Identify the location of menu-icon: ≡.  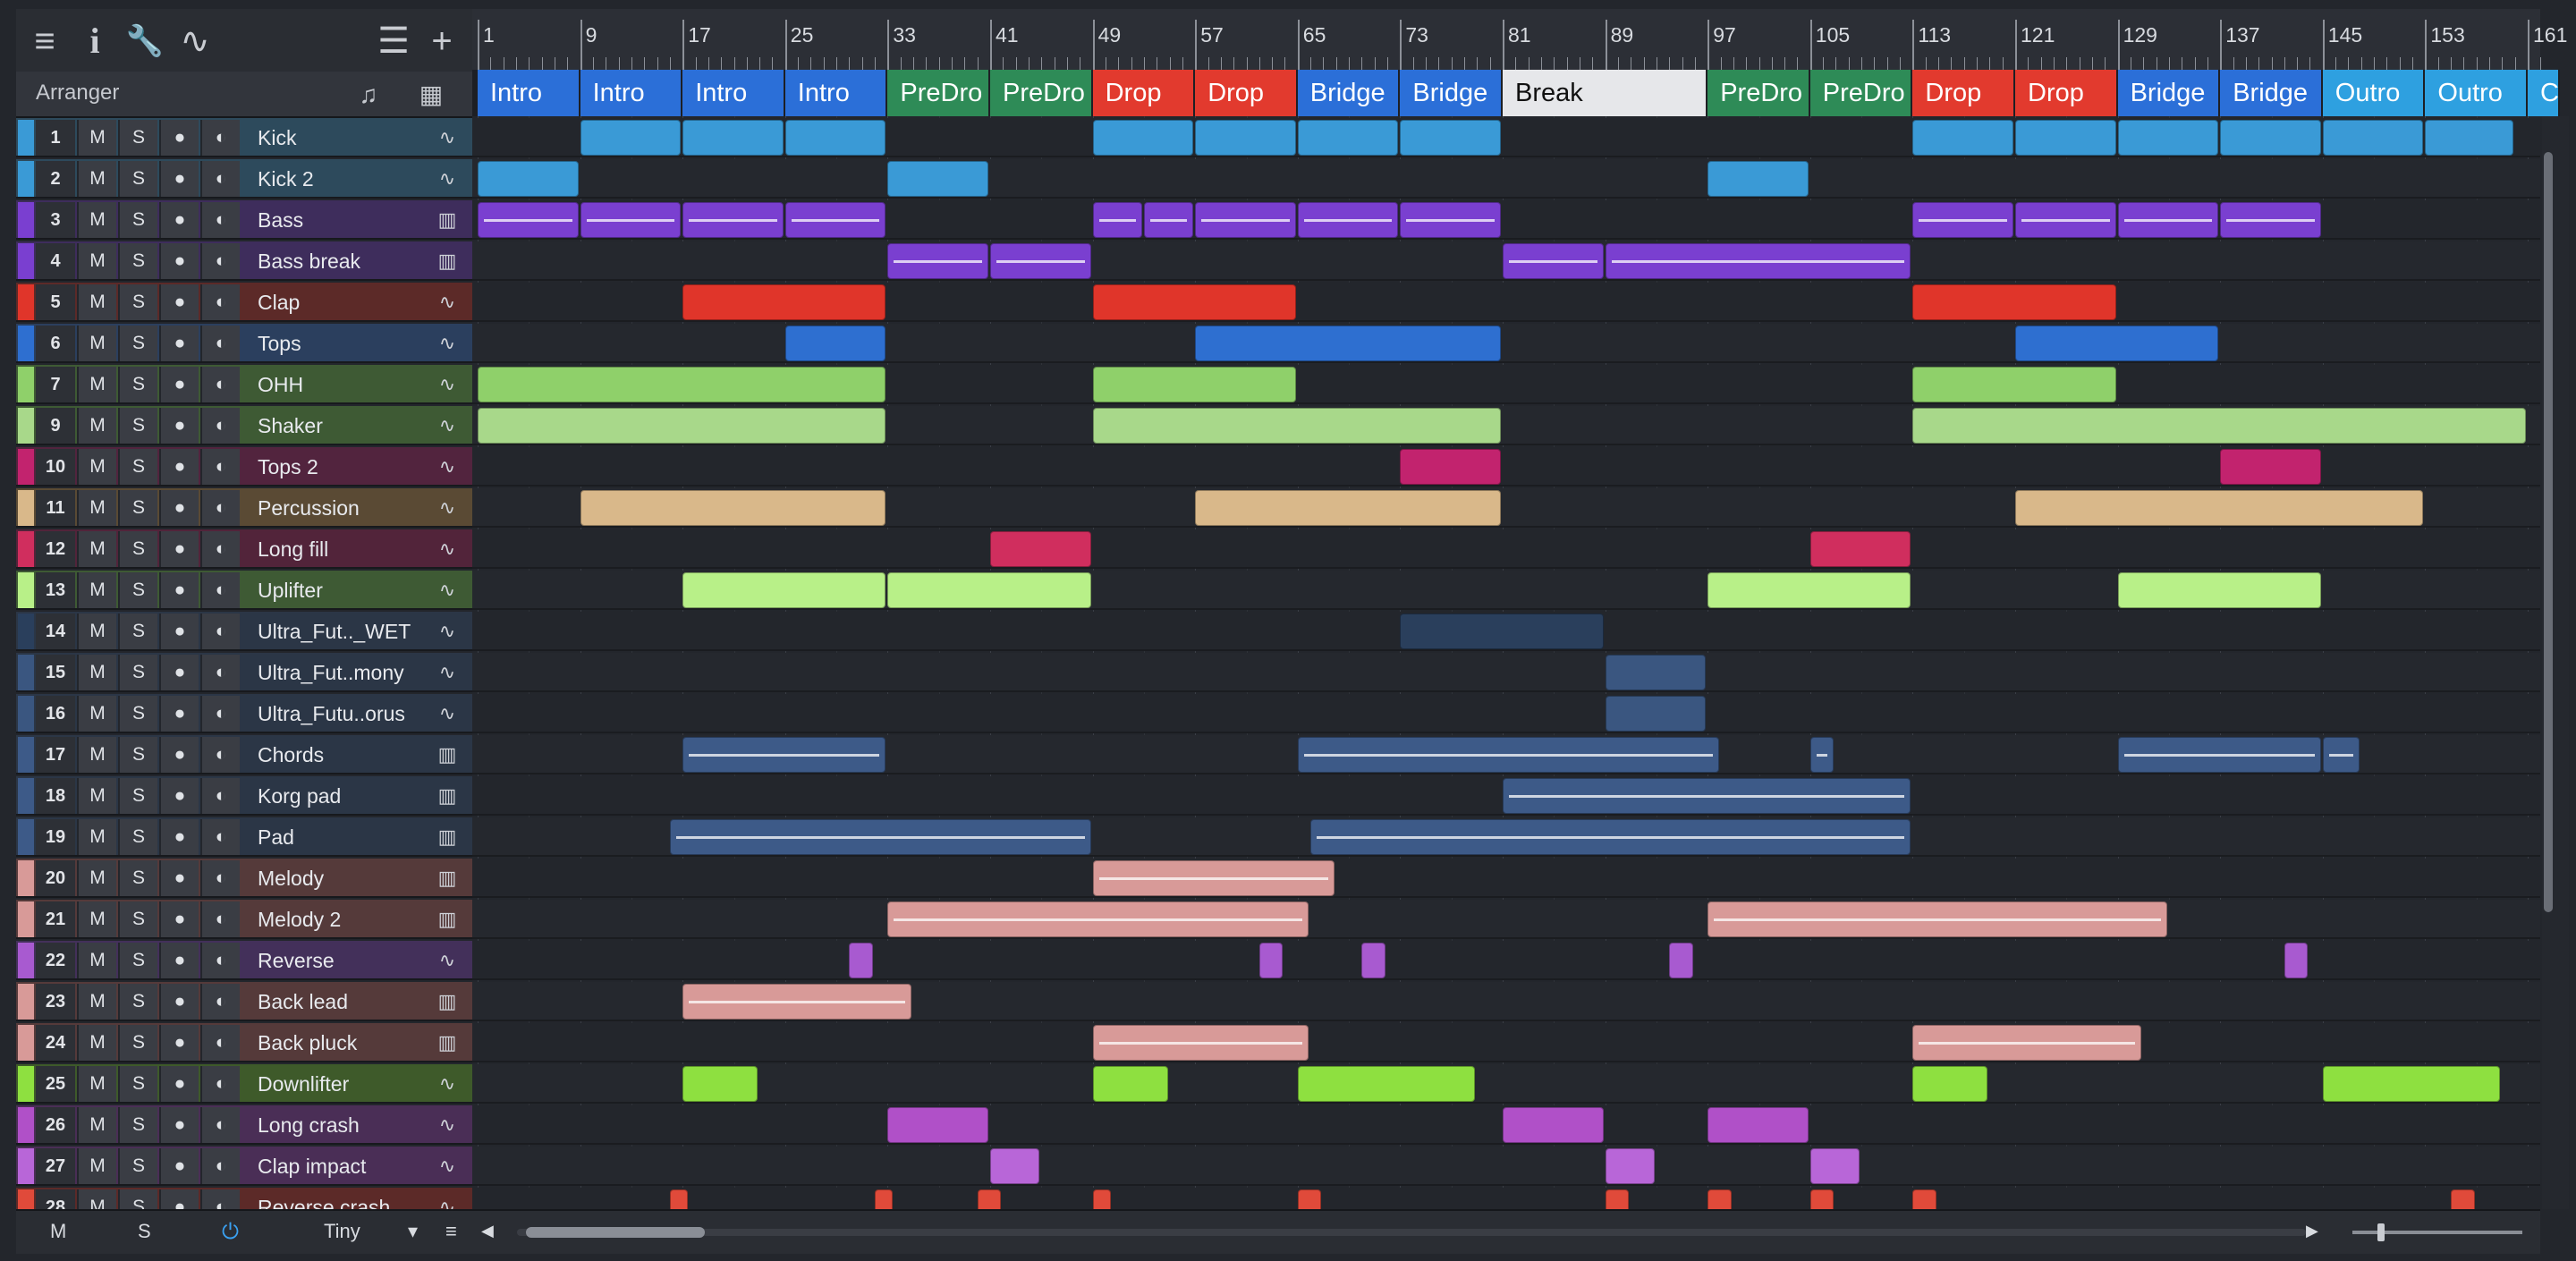
(45, 41).